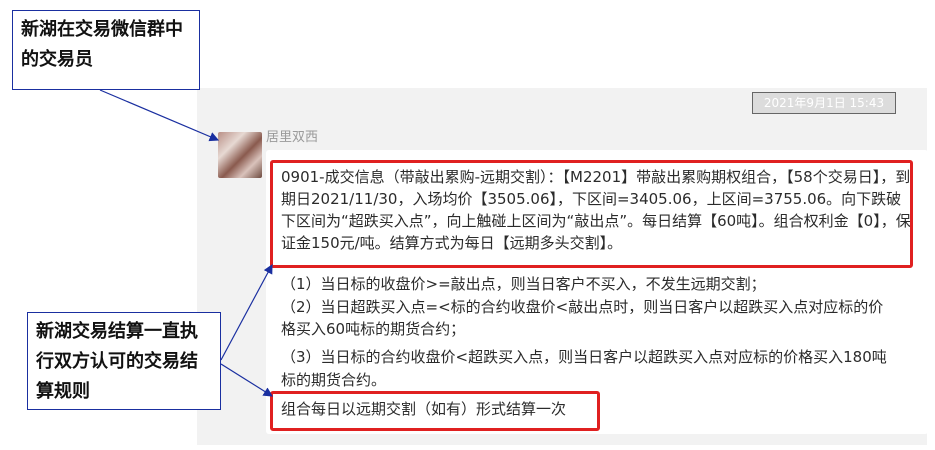  What do you see at coordinates (159, 115) in the screenshot?
I see `arrow-to-avatar` at bounding box center [159, 115].